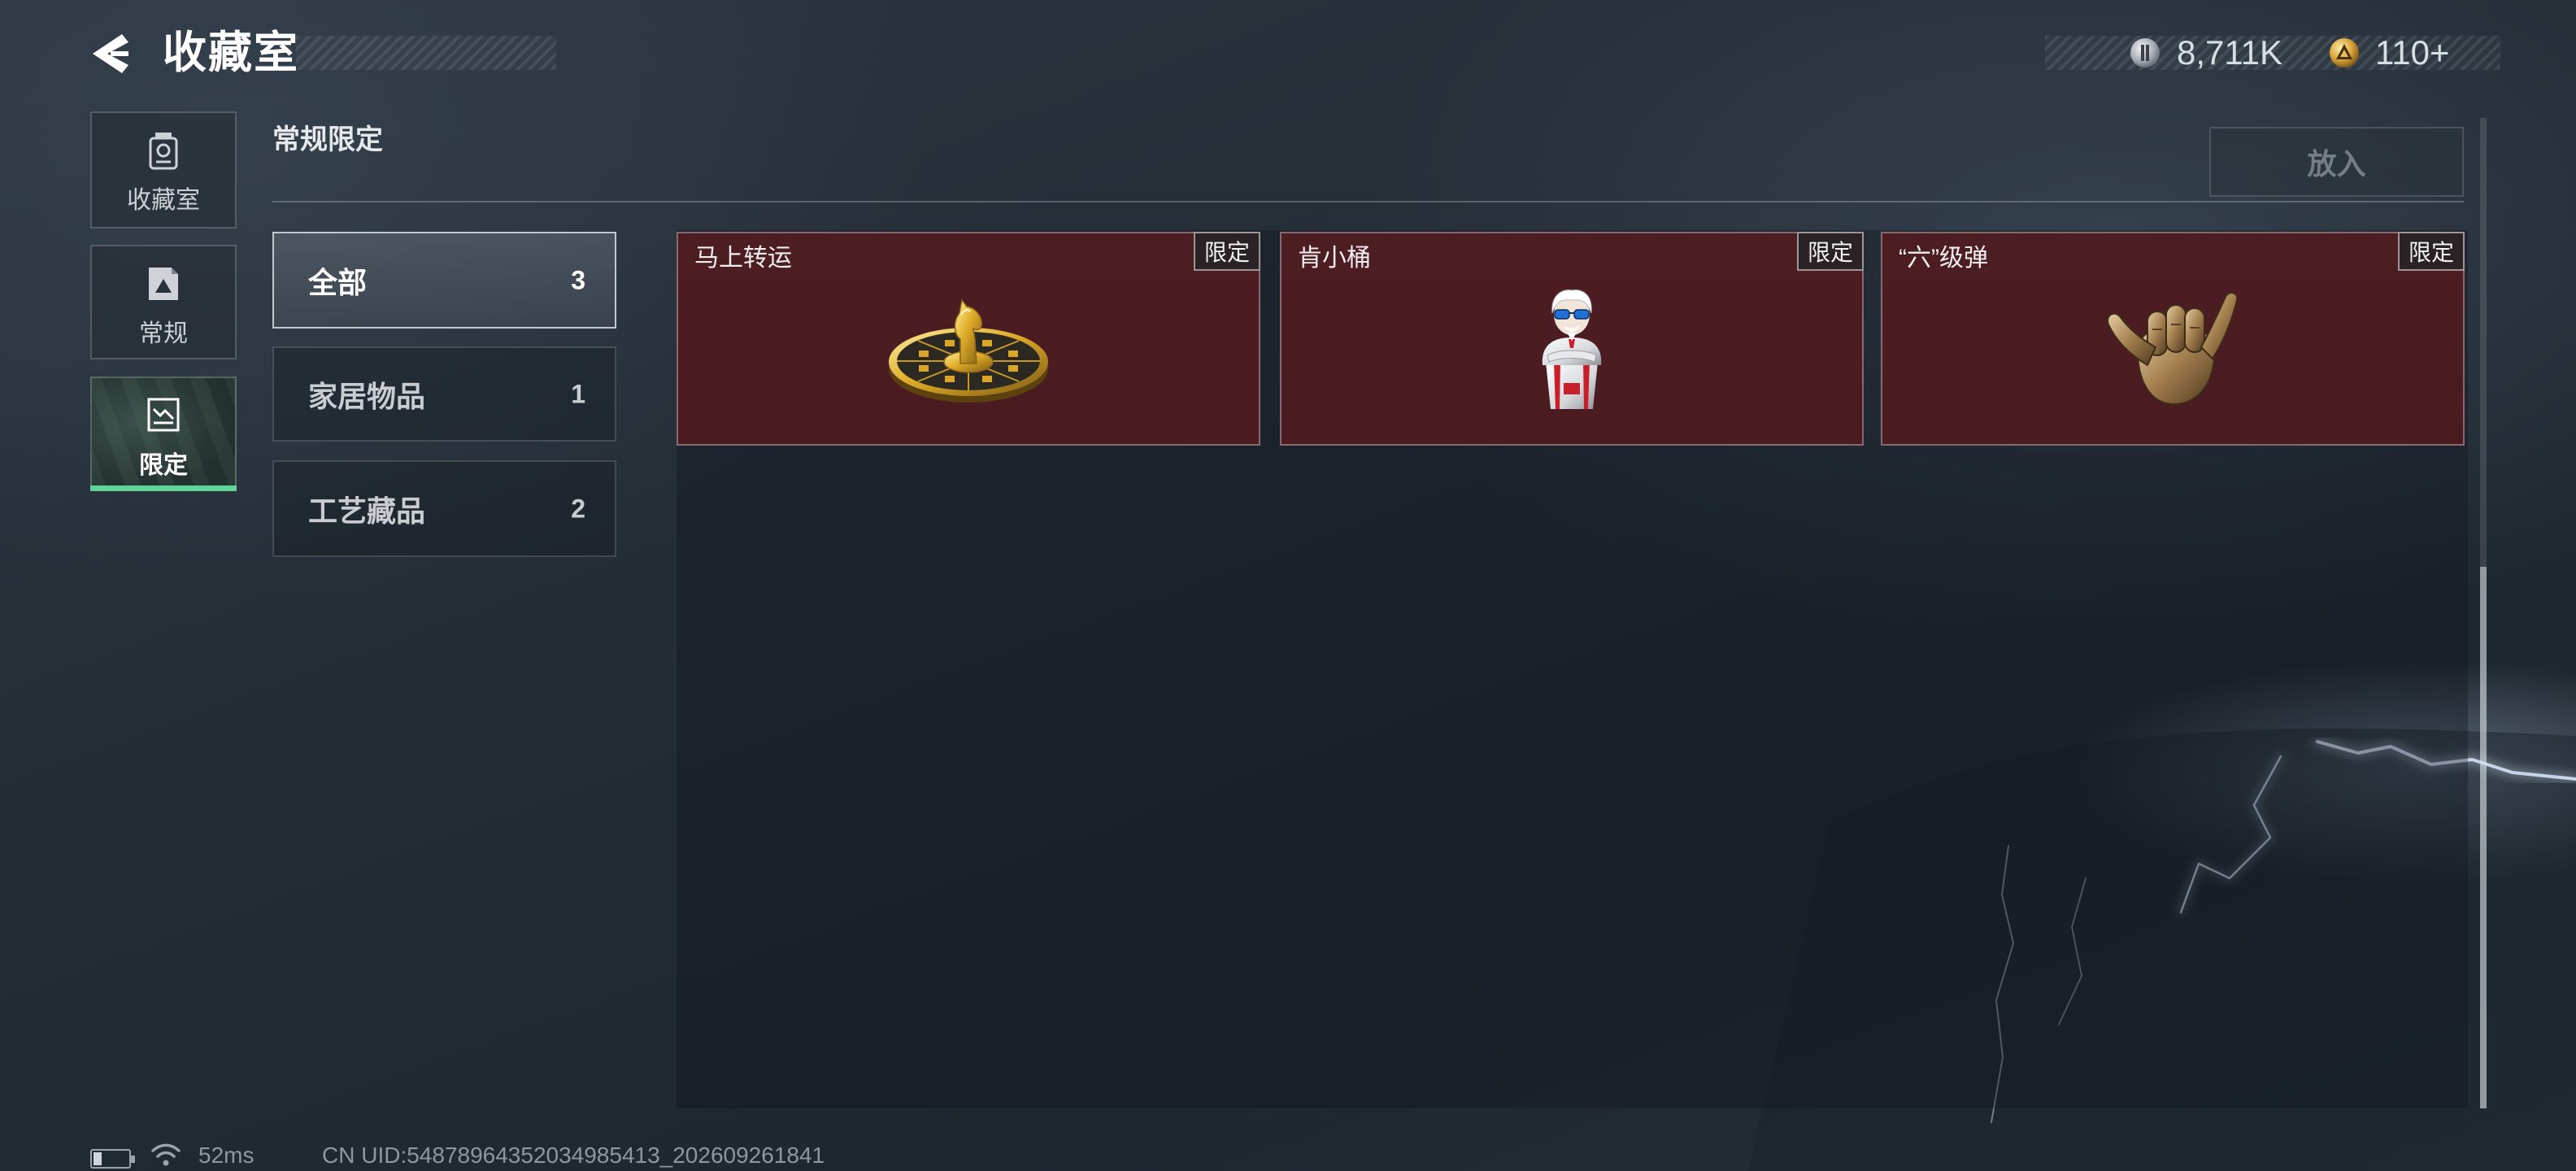  I want to click on title-stripe-decoration, so click(426, 53).